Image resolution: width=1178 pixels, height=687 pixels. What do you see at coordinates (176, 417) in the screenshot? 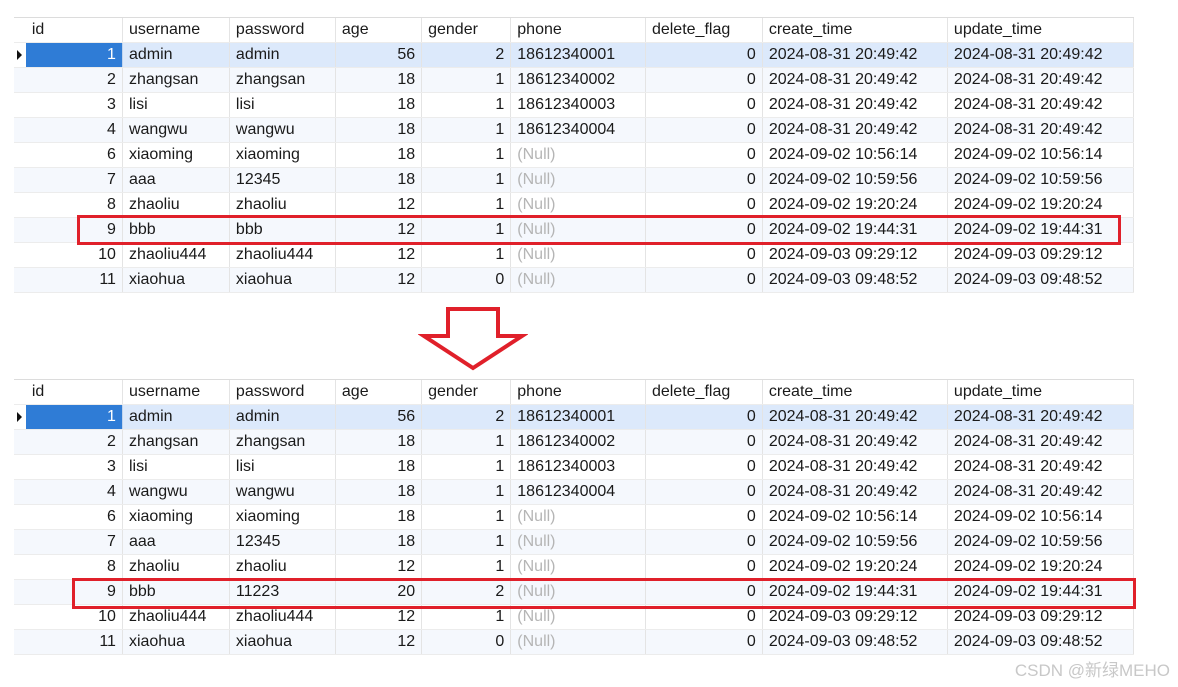
I see `username-cell: admin` at bounding box center [176, 417].